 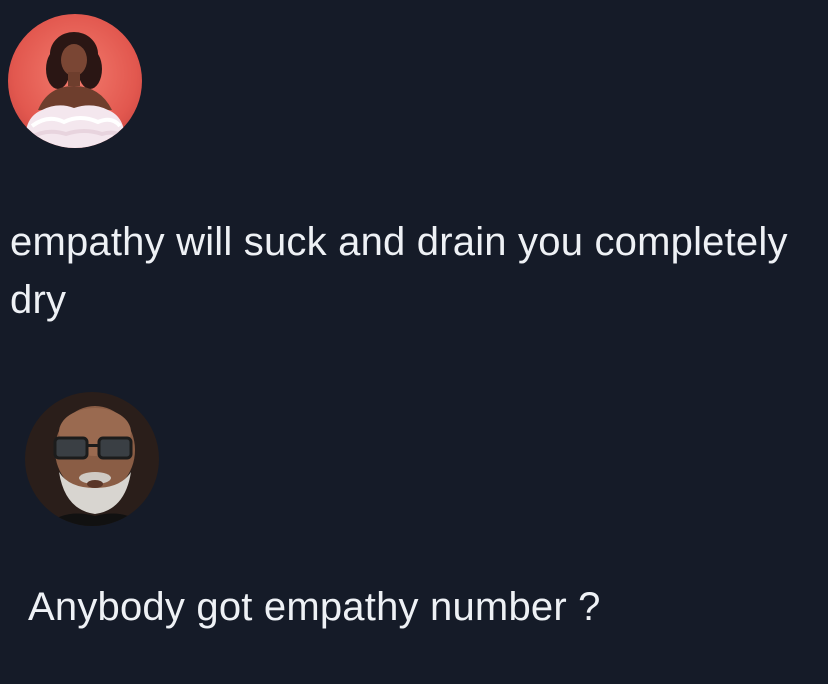 I want to click on profile-photo-man-icon, so click(x=92, y=459).